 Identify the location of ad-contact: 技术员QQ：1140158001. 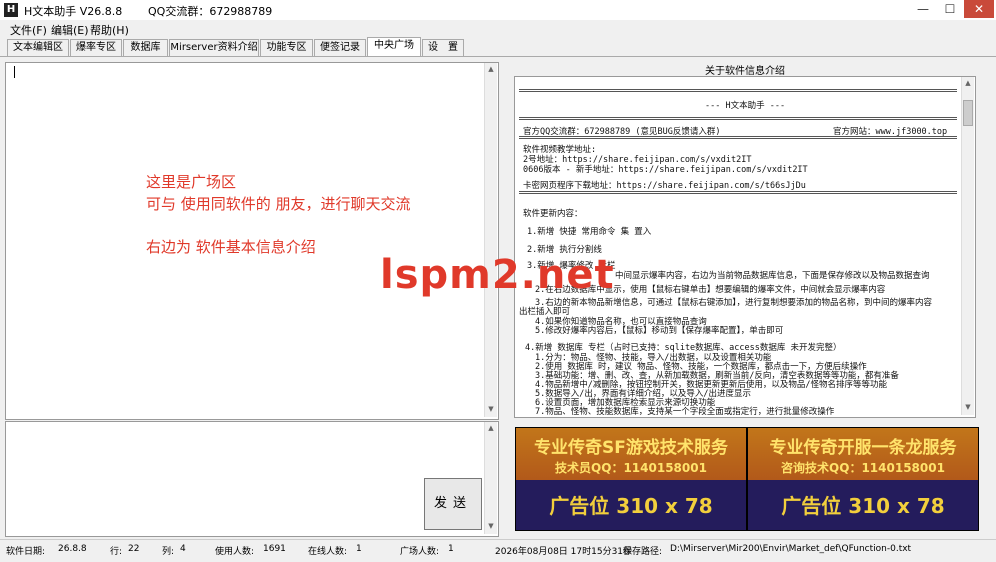
(631, 468).